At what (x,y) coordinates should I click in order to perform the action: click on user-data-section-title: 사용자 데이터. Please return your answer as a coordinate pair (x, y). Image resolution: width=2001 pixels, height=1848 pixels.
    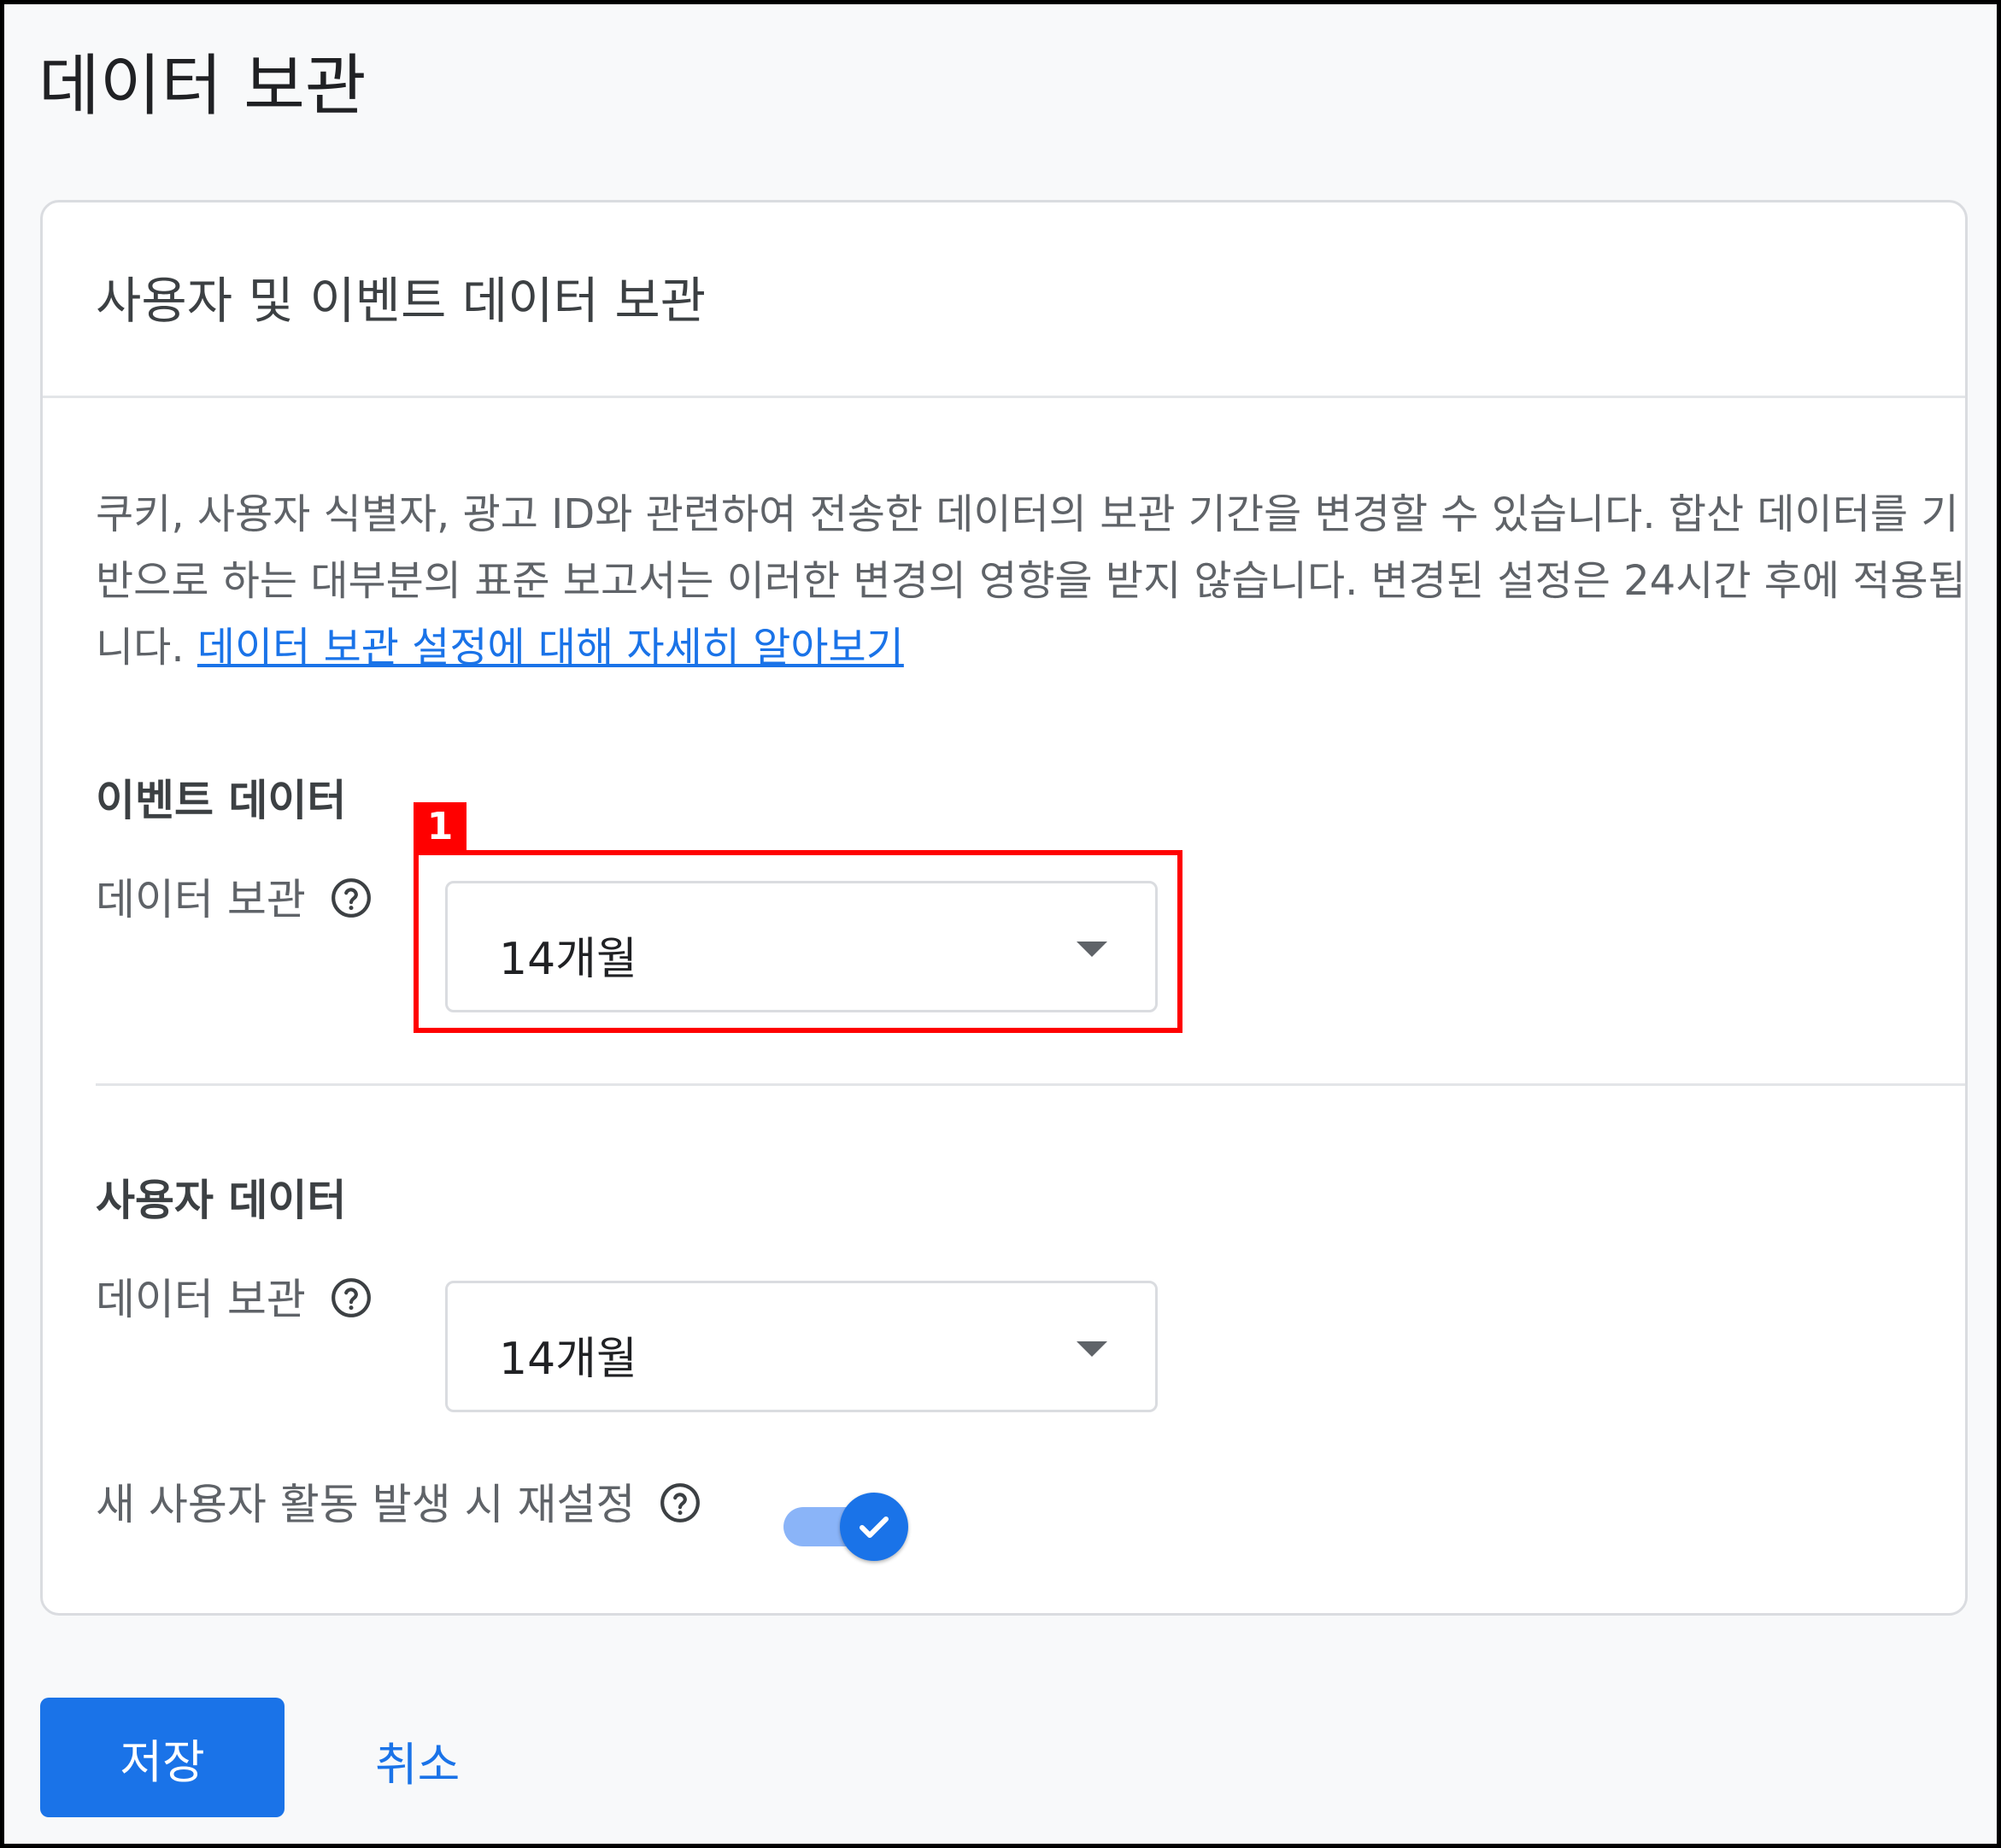
    Looking at the image, I should click on (221, 1200).